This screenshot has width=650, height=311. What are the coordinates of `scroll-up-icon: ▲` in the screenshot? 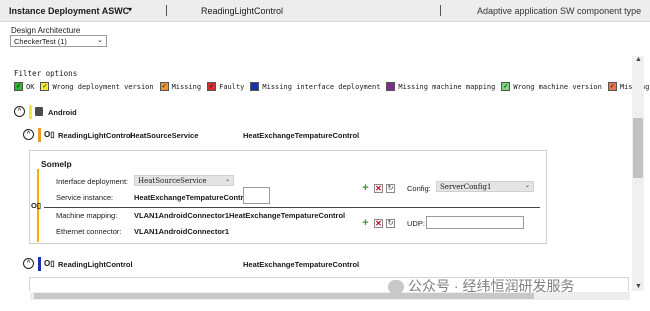 It's located at (638, 59).